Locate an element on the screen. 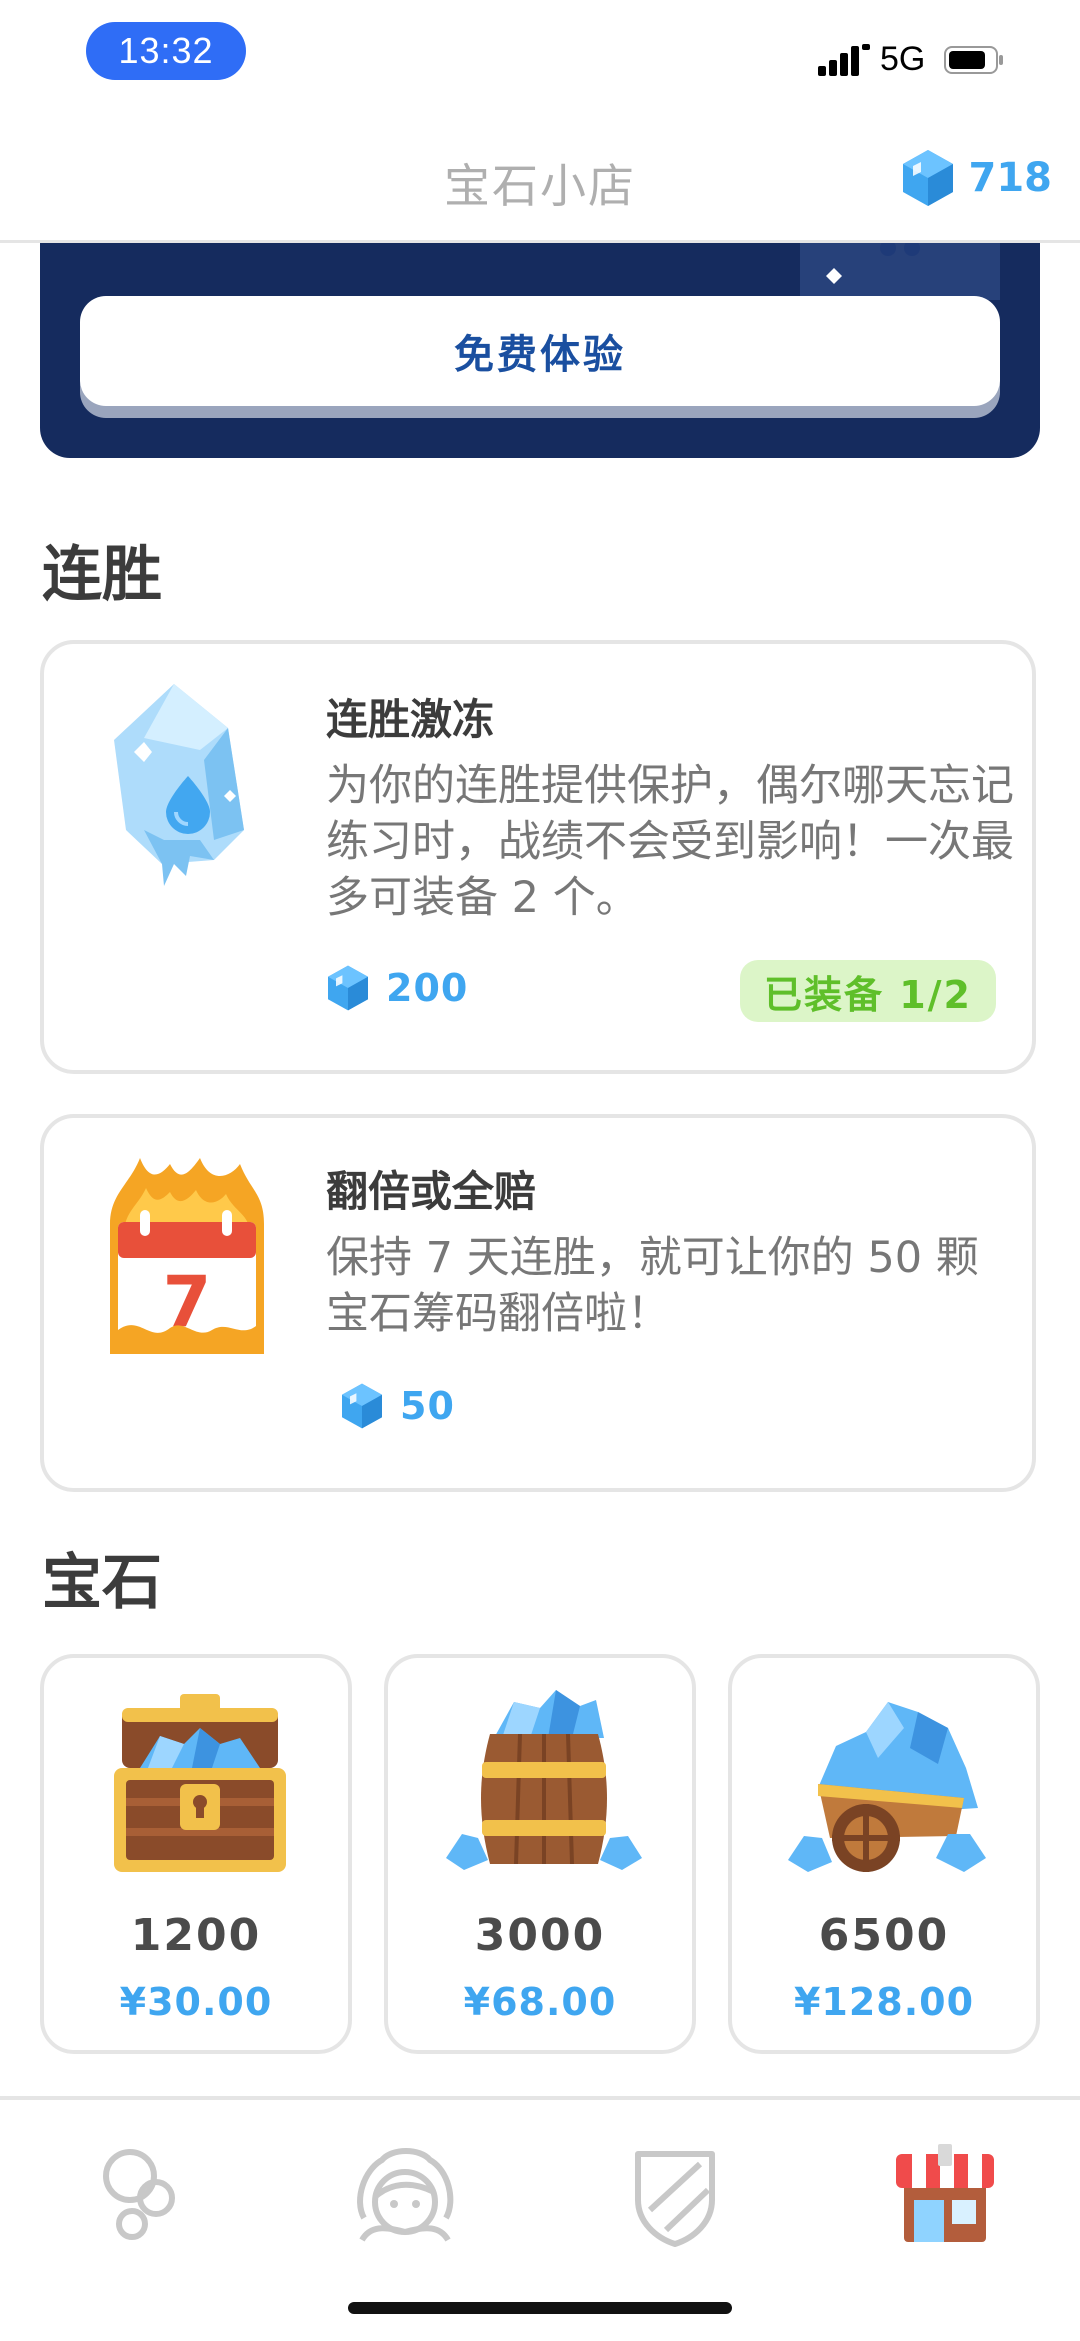 This screenshot has width=1080, height=2341. gem-pack-1200: 1200 ¥30.00 is located at coordinates (196, 1854).